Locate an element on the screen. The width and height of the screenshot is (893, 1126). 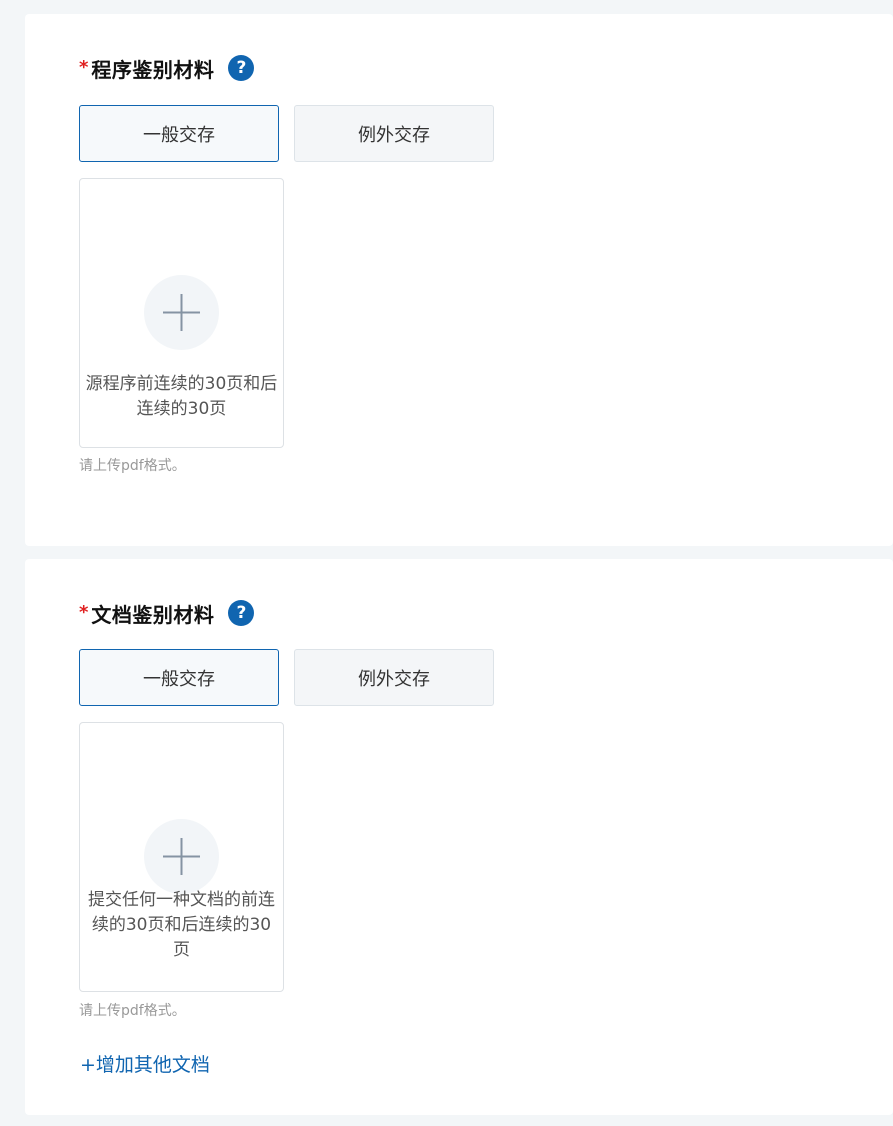
section-title: 程序鉴别材料 is located at coordinates (153, 69).